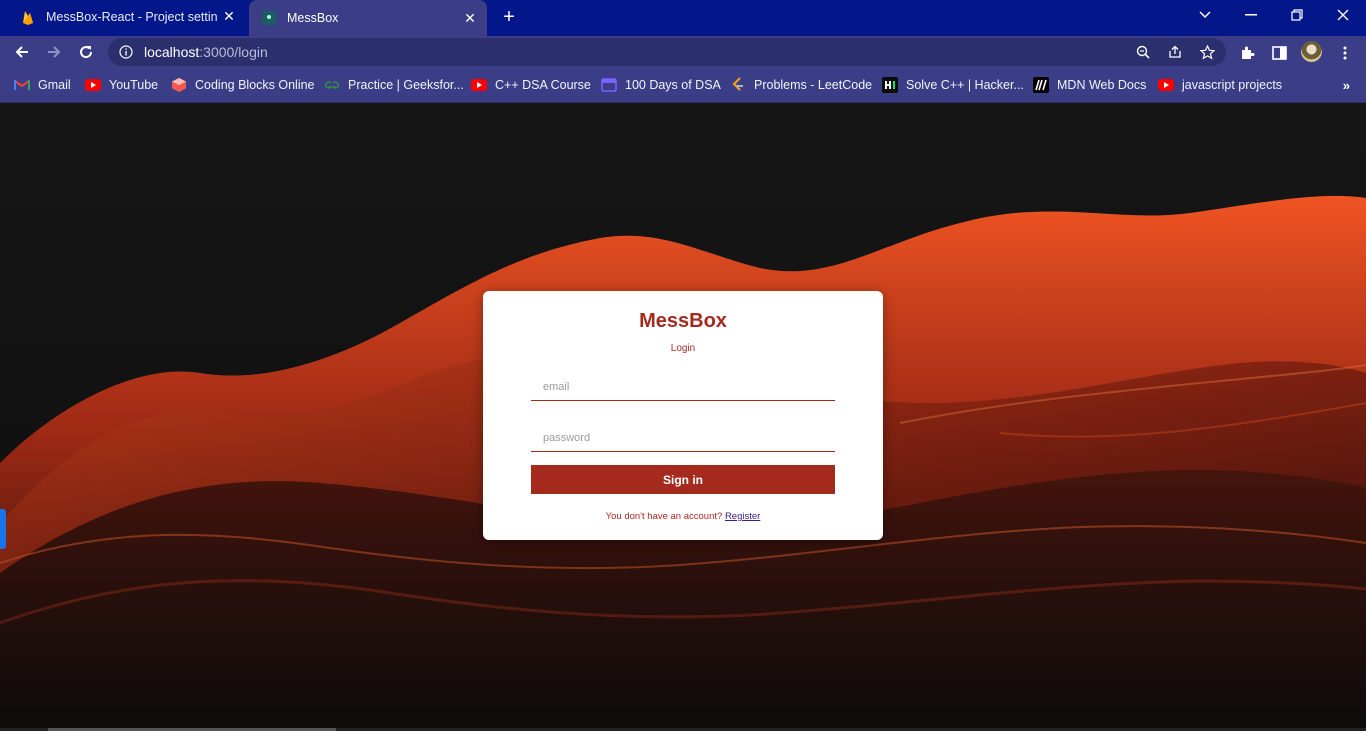 The height and width of the screenshot is (731, 1366). Describe the element at coordinates (683, 348) in the screenshot. I see `login-subtitle: Login` at that location.